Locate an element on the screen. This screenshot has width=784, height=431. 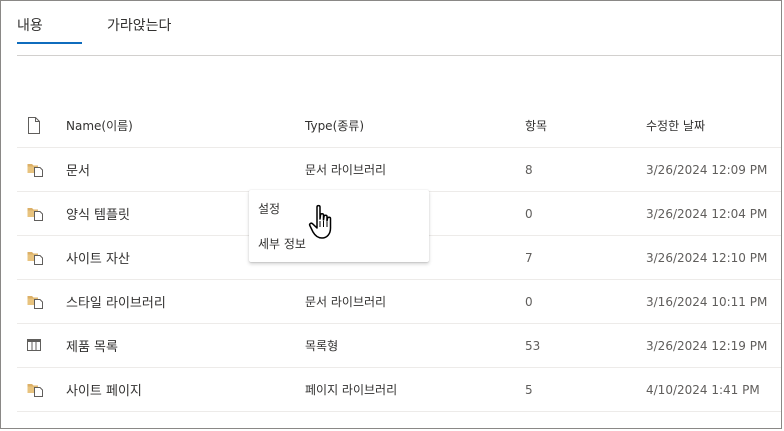
file-type-column-header is located at coordinates (36, 125).